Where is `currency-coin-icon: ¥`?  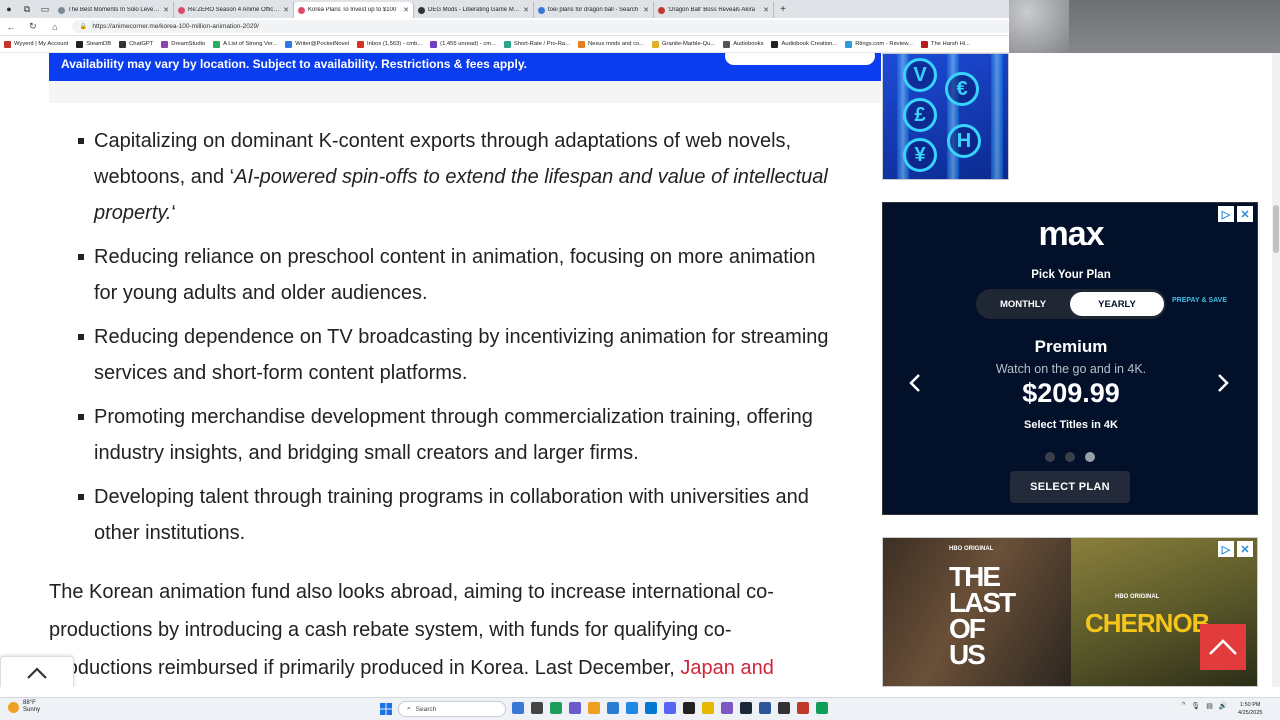
currency-coin-icon: ¥ is located at coordinates (920, 155).